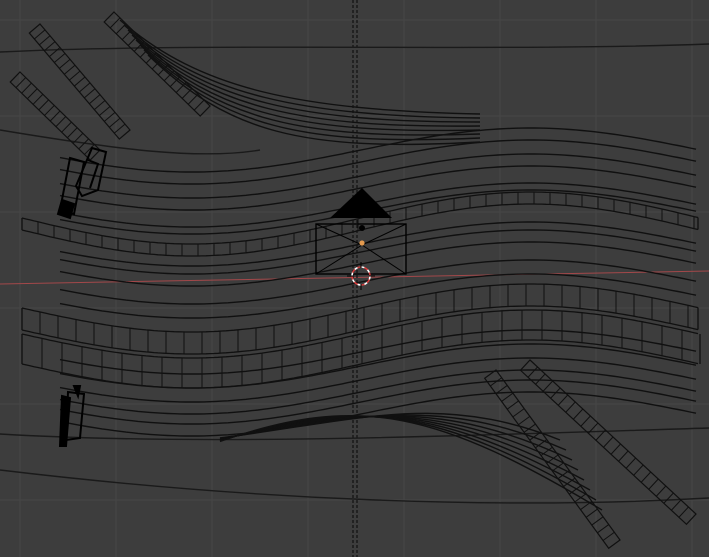 The width and height of the screenshot is (709, 557). I want to click on camera-pivot-dot, so click(362, 228).